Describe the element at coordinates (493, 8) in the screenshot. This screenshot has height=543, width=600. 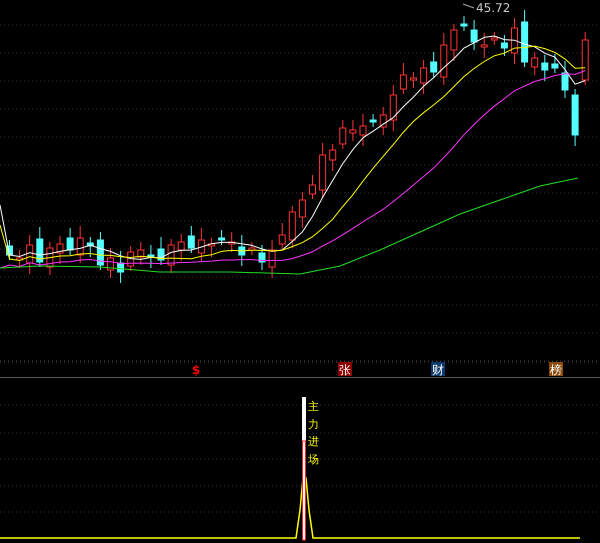
I see `price-label: 45.72` at that location.